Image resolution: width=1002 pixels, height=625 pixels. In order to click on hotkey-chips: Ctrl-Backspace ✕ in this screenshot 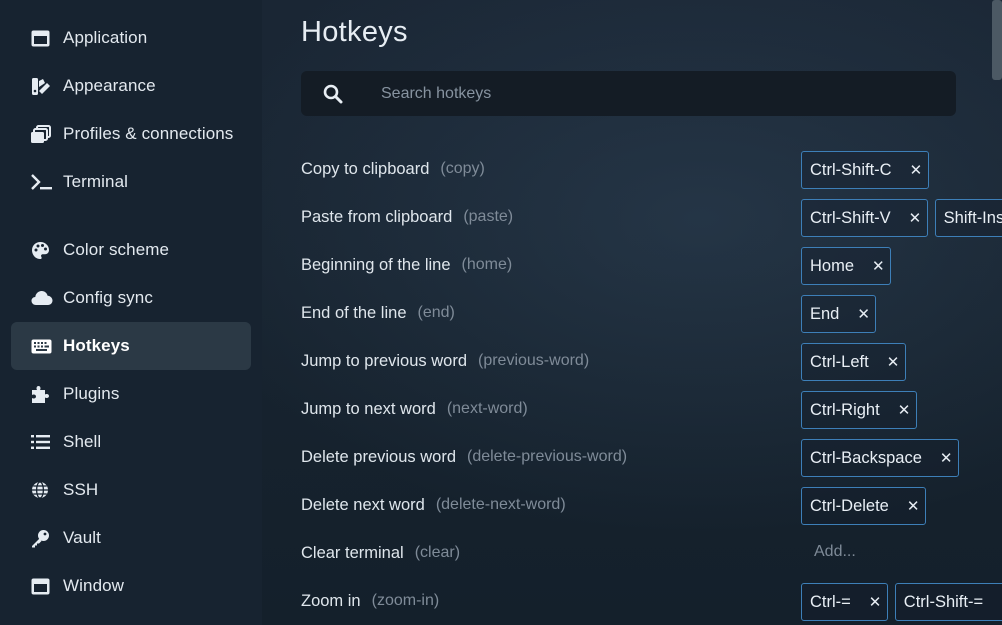, I will do `click(883, 458)`.